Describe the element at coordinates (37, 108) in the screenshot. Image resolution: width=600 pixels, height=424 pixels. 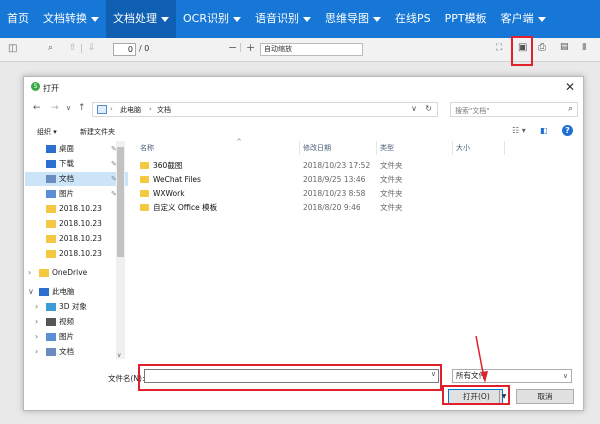
I see `back-icon: ←` at that location.